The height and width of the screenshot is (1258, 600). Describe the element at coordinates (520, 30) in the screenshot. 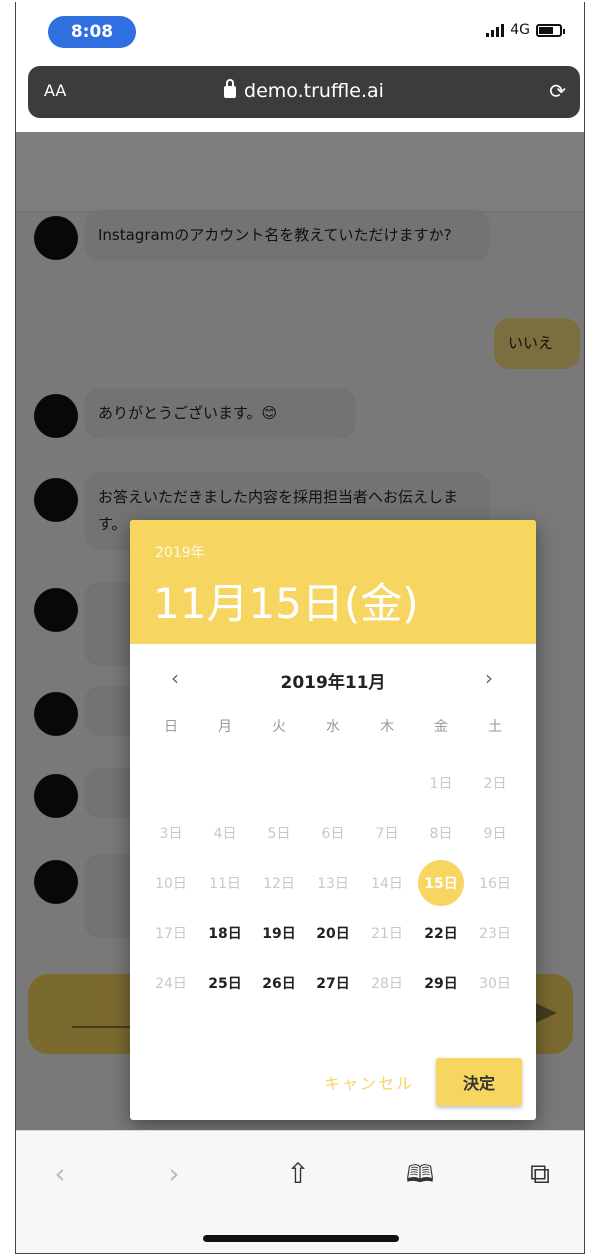

I see `network-label: 4G` at that location.